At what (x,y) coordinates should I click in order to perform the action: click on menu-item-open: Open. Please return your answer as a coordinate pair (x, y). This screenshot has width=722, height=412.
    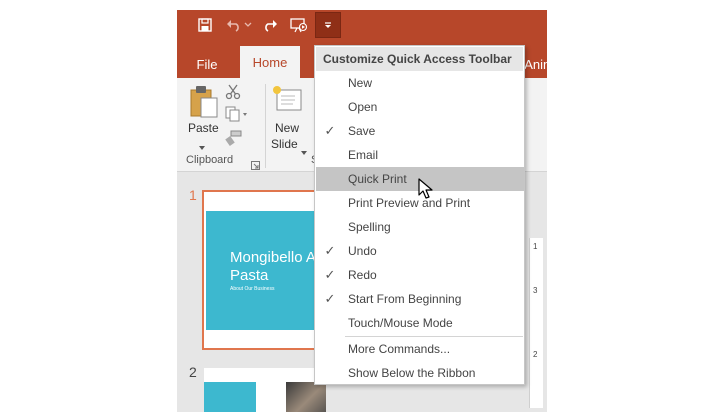
    Looking at the image, I should click on (420, 107).